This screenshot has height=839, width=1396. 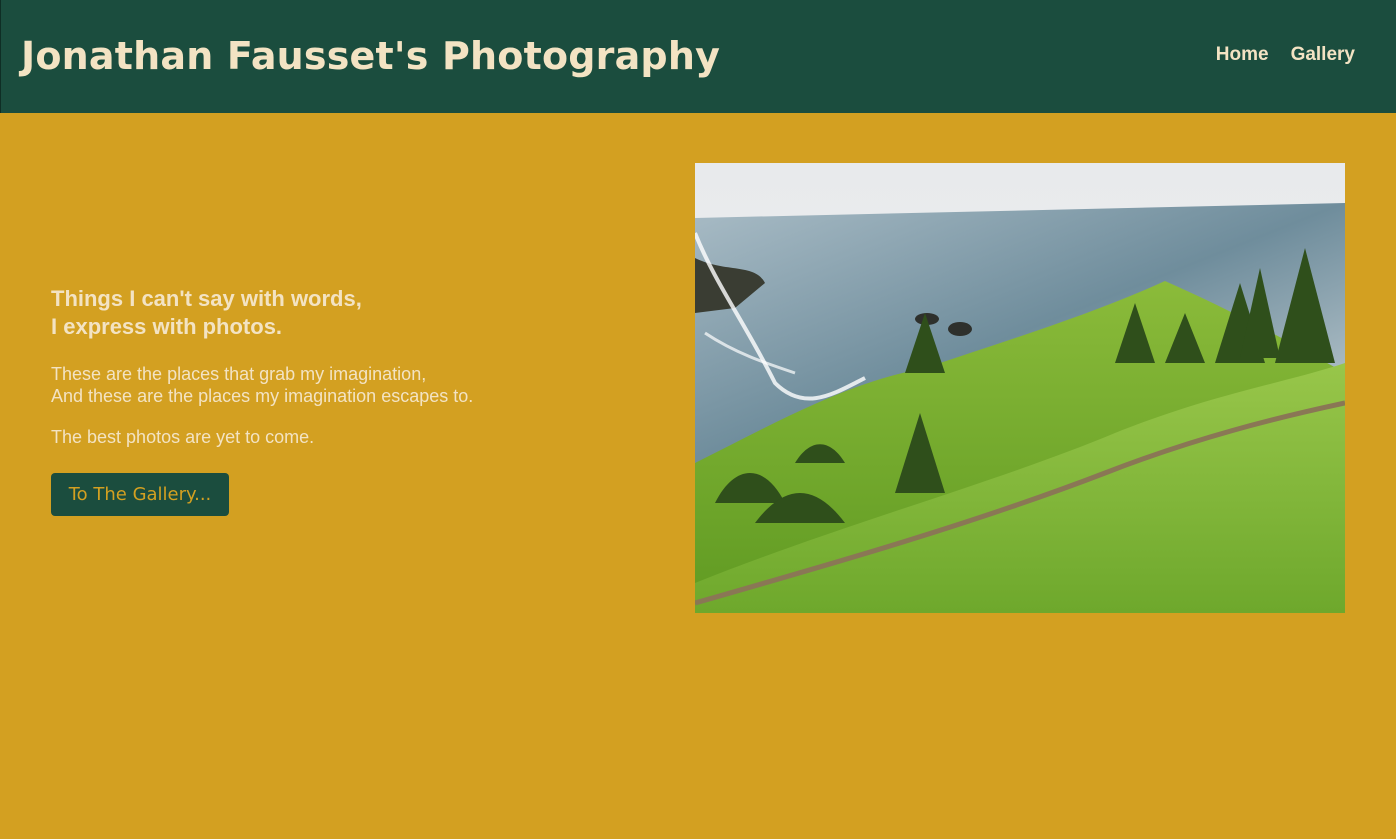 What do you see at coordinates (1242, 55) in the screenshot?
I see `nav-home-link: Home` at bounding box center [1242, 55].